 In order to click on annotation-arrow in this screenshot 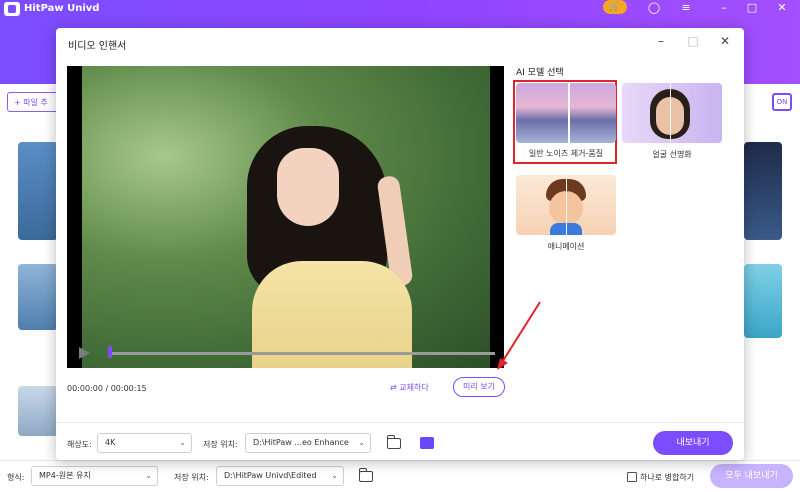, I will do `click(519, 335)`.